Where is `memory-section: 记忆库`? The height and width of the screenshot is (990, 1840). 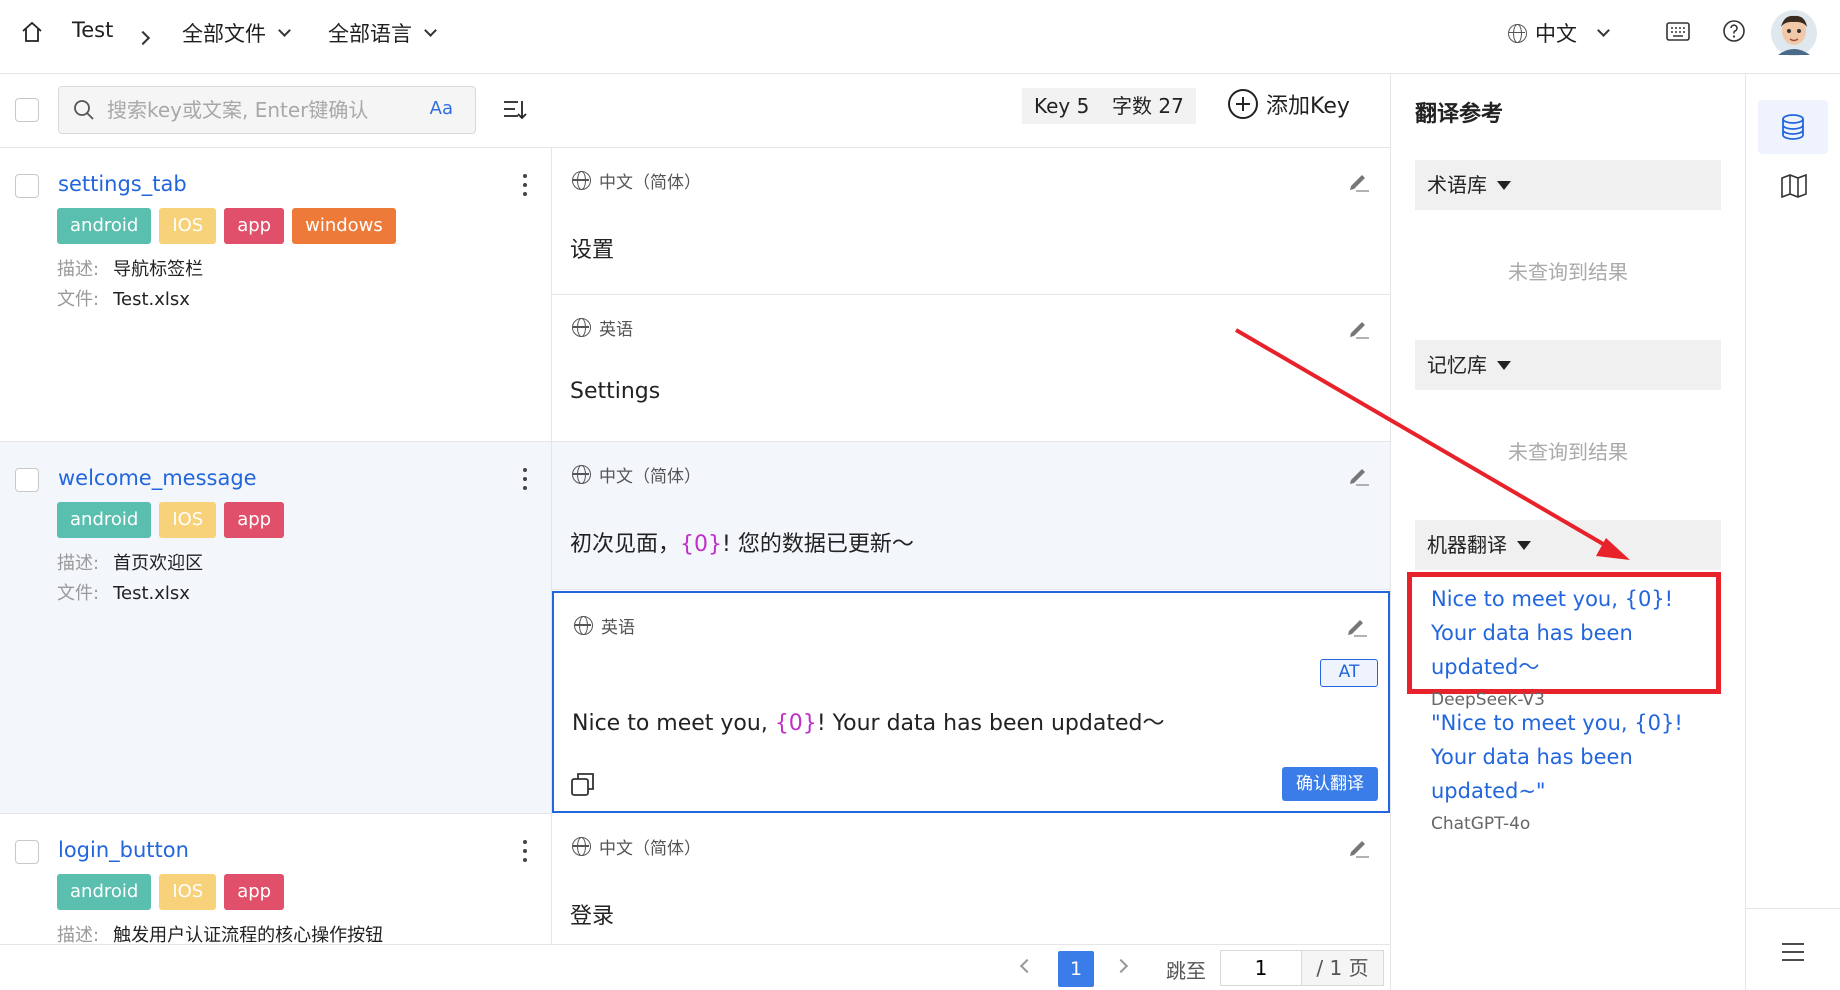 memory-section: 记忆库 is located at coordinates (1568, 365).